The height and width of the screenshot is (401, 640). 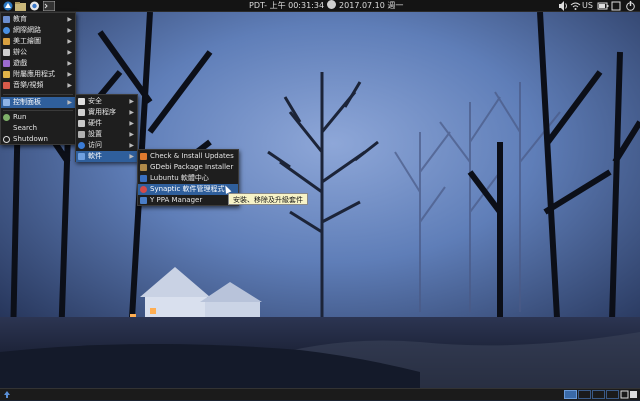 I want to click on menu-item-hardware: 硬件 ▶, so click(x=106, y=123).